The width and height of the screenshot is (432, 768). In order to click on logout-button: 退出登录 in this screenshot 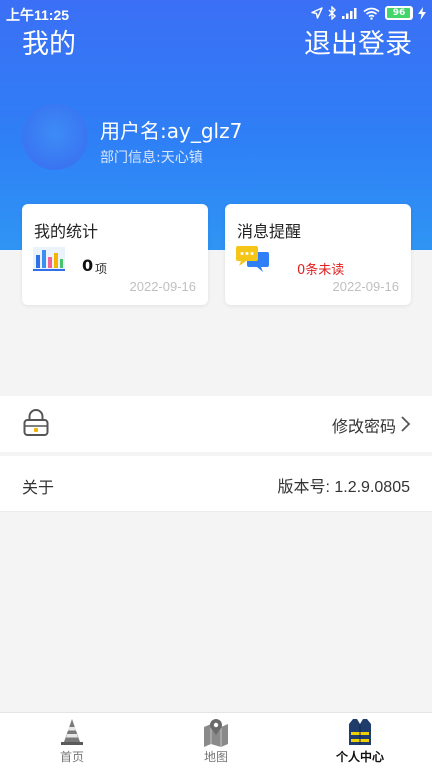, I will do `click(358, 41)`.